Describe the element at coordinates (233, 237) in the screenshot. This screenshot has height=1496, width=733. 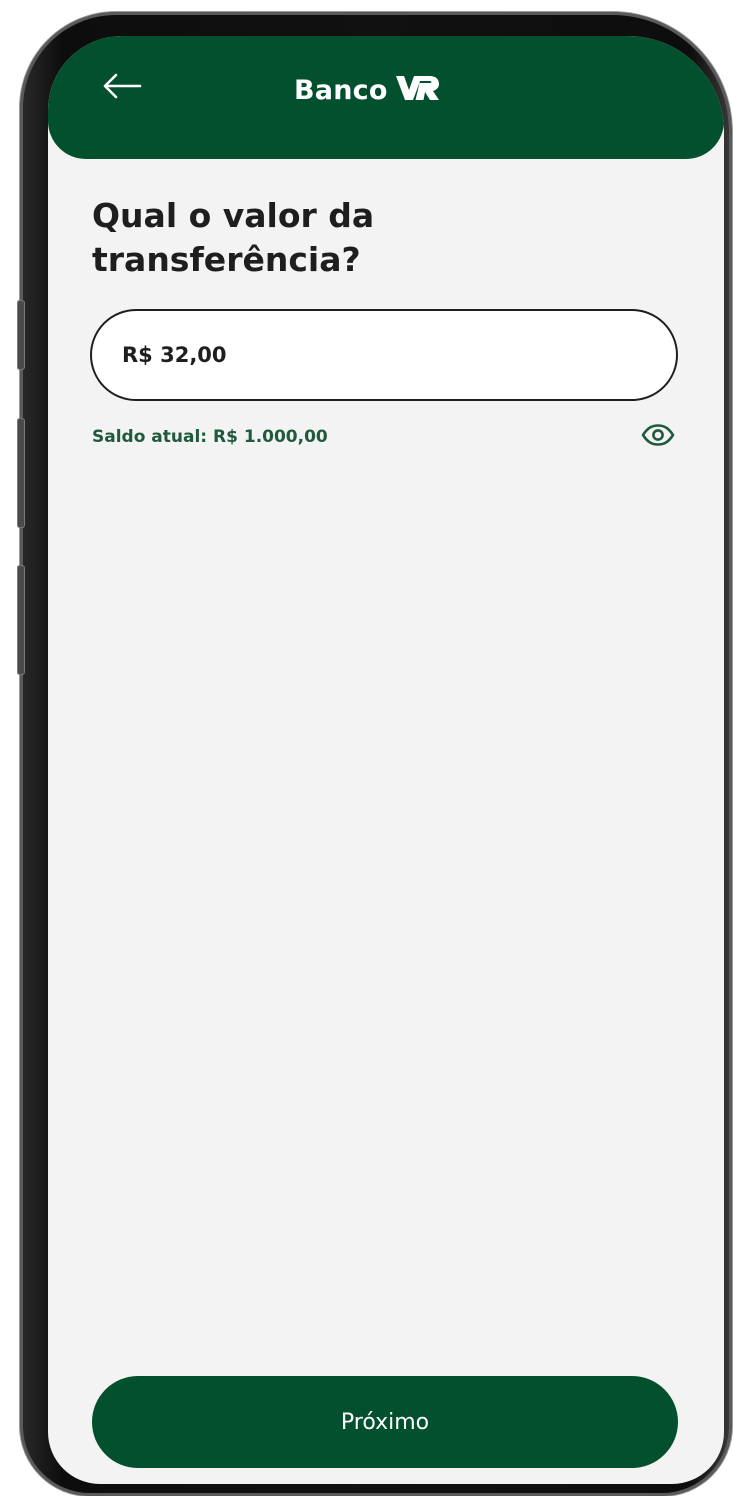
I see `page-title: Qual o valor da transferência?` at that location.